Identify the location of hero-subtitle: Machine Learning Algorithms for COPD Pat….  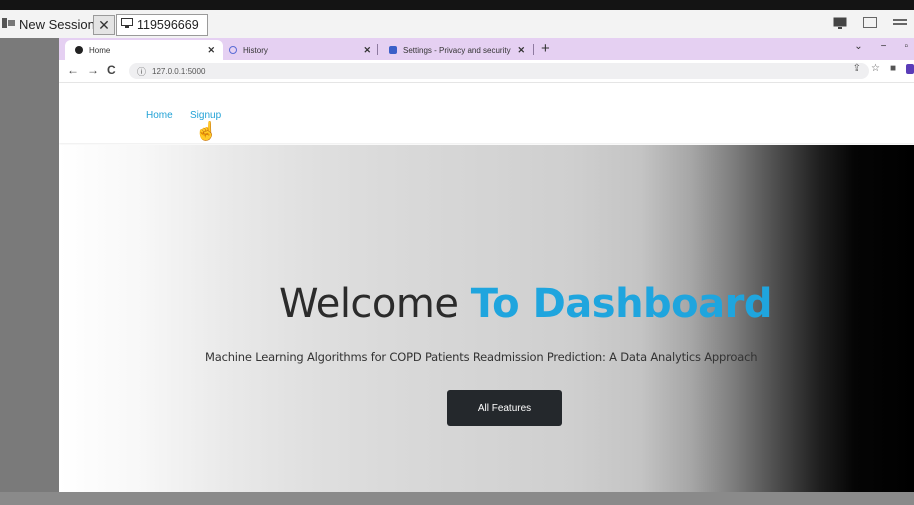
(481, 357).